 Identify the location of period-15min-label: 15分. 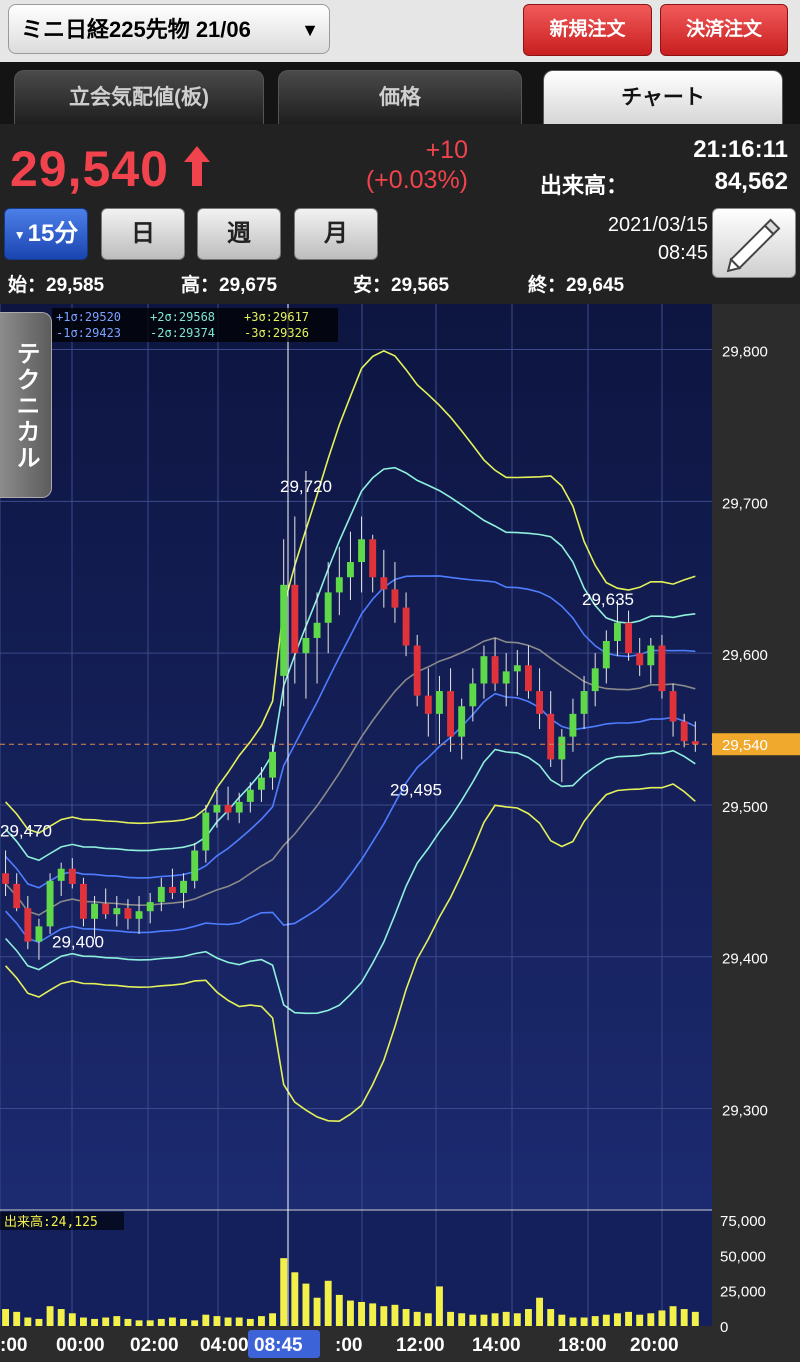
(53, 233).